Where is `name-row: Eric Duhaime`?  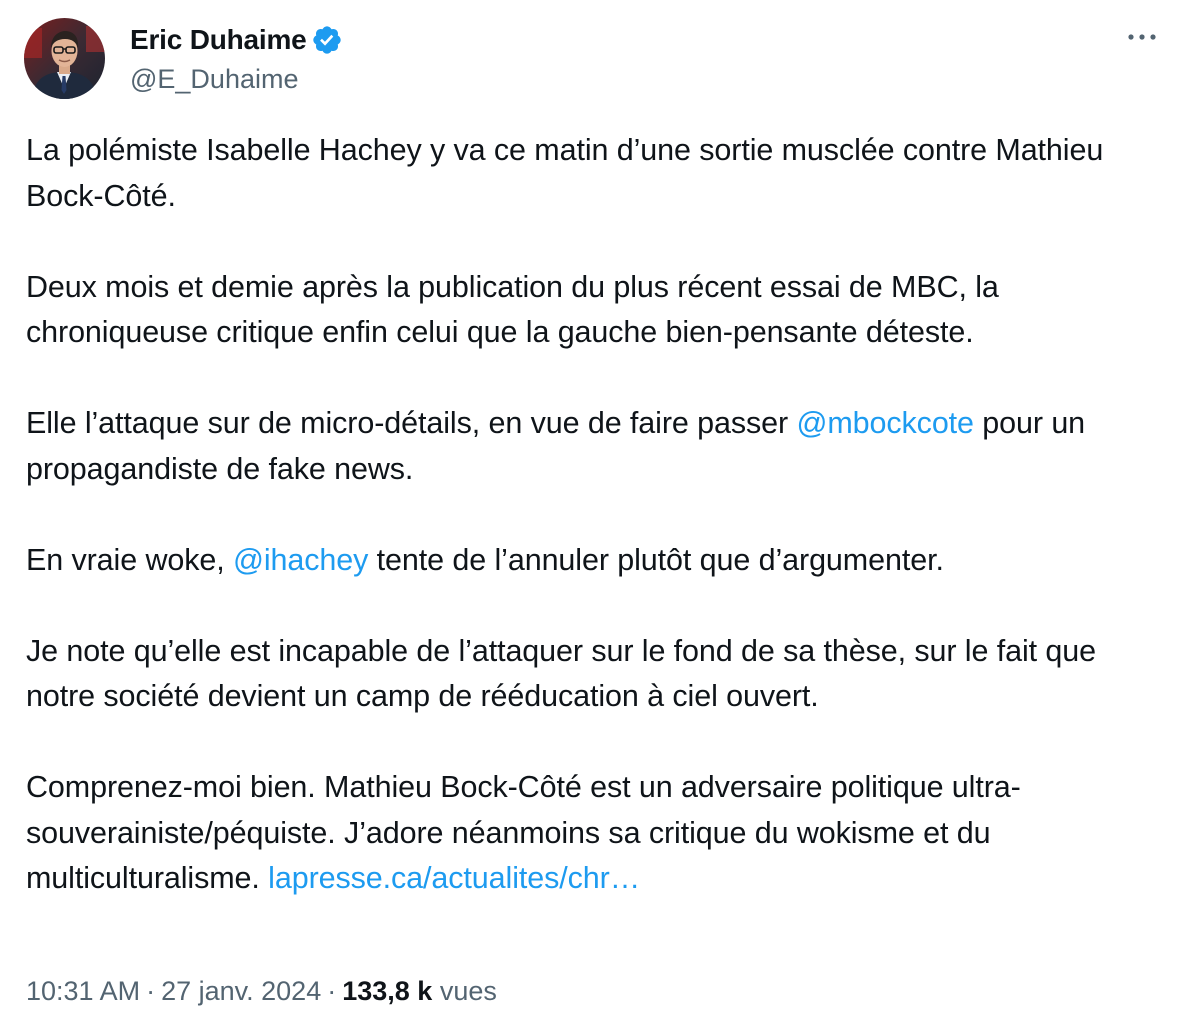 name-row: Eric Duhaime is located at coordinates (236, 40).